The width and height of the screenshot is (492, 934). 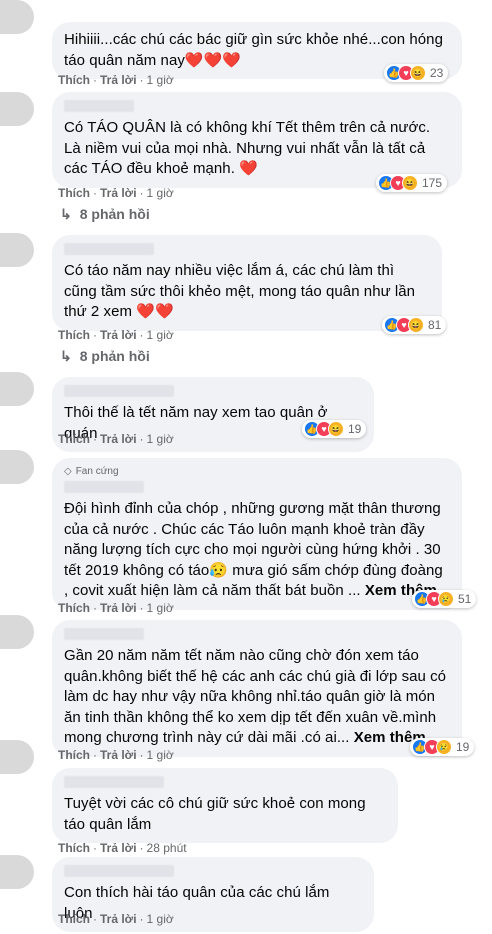 I want to click on fan-badge-label: Fan cứng, so click(x=97, y=471).